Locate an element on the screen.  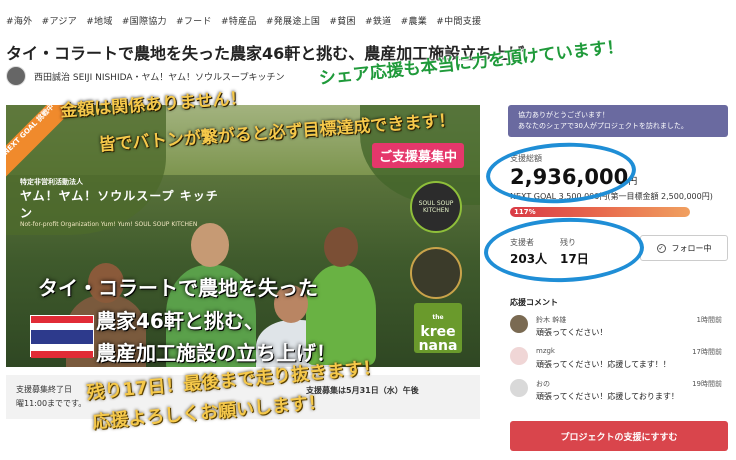
tag: #海外 is located at coordinates (19, 22).